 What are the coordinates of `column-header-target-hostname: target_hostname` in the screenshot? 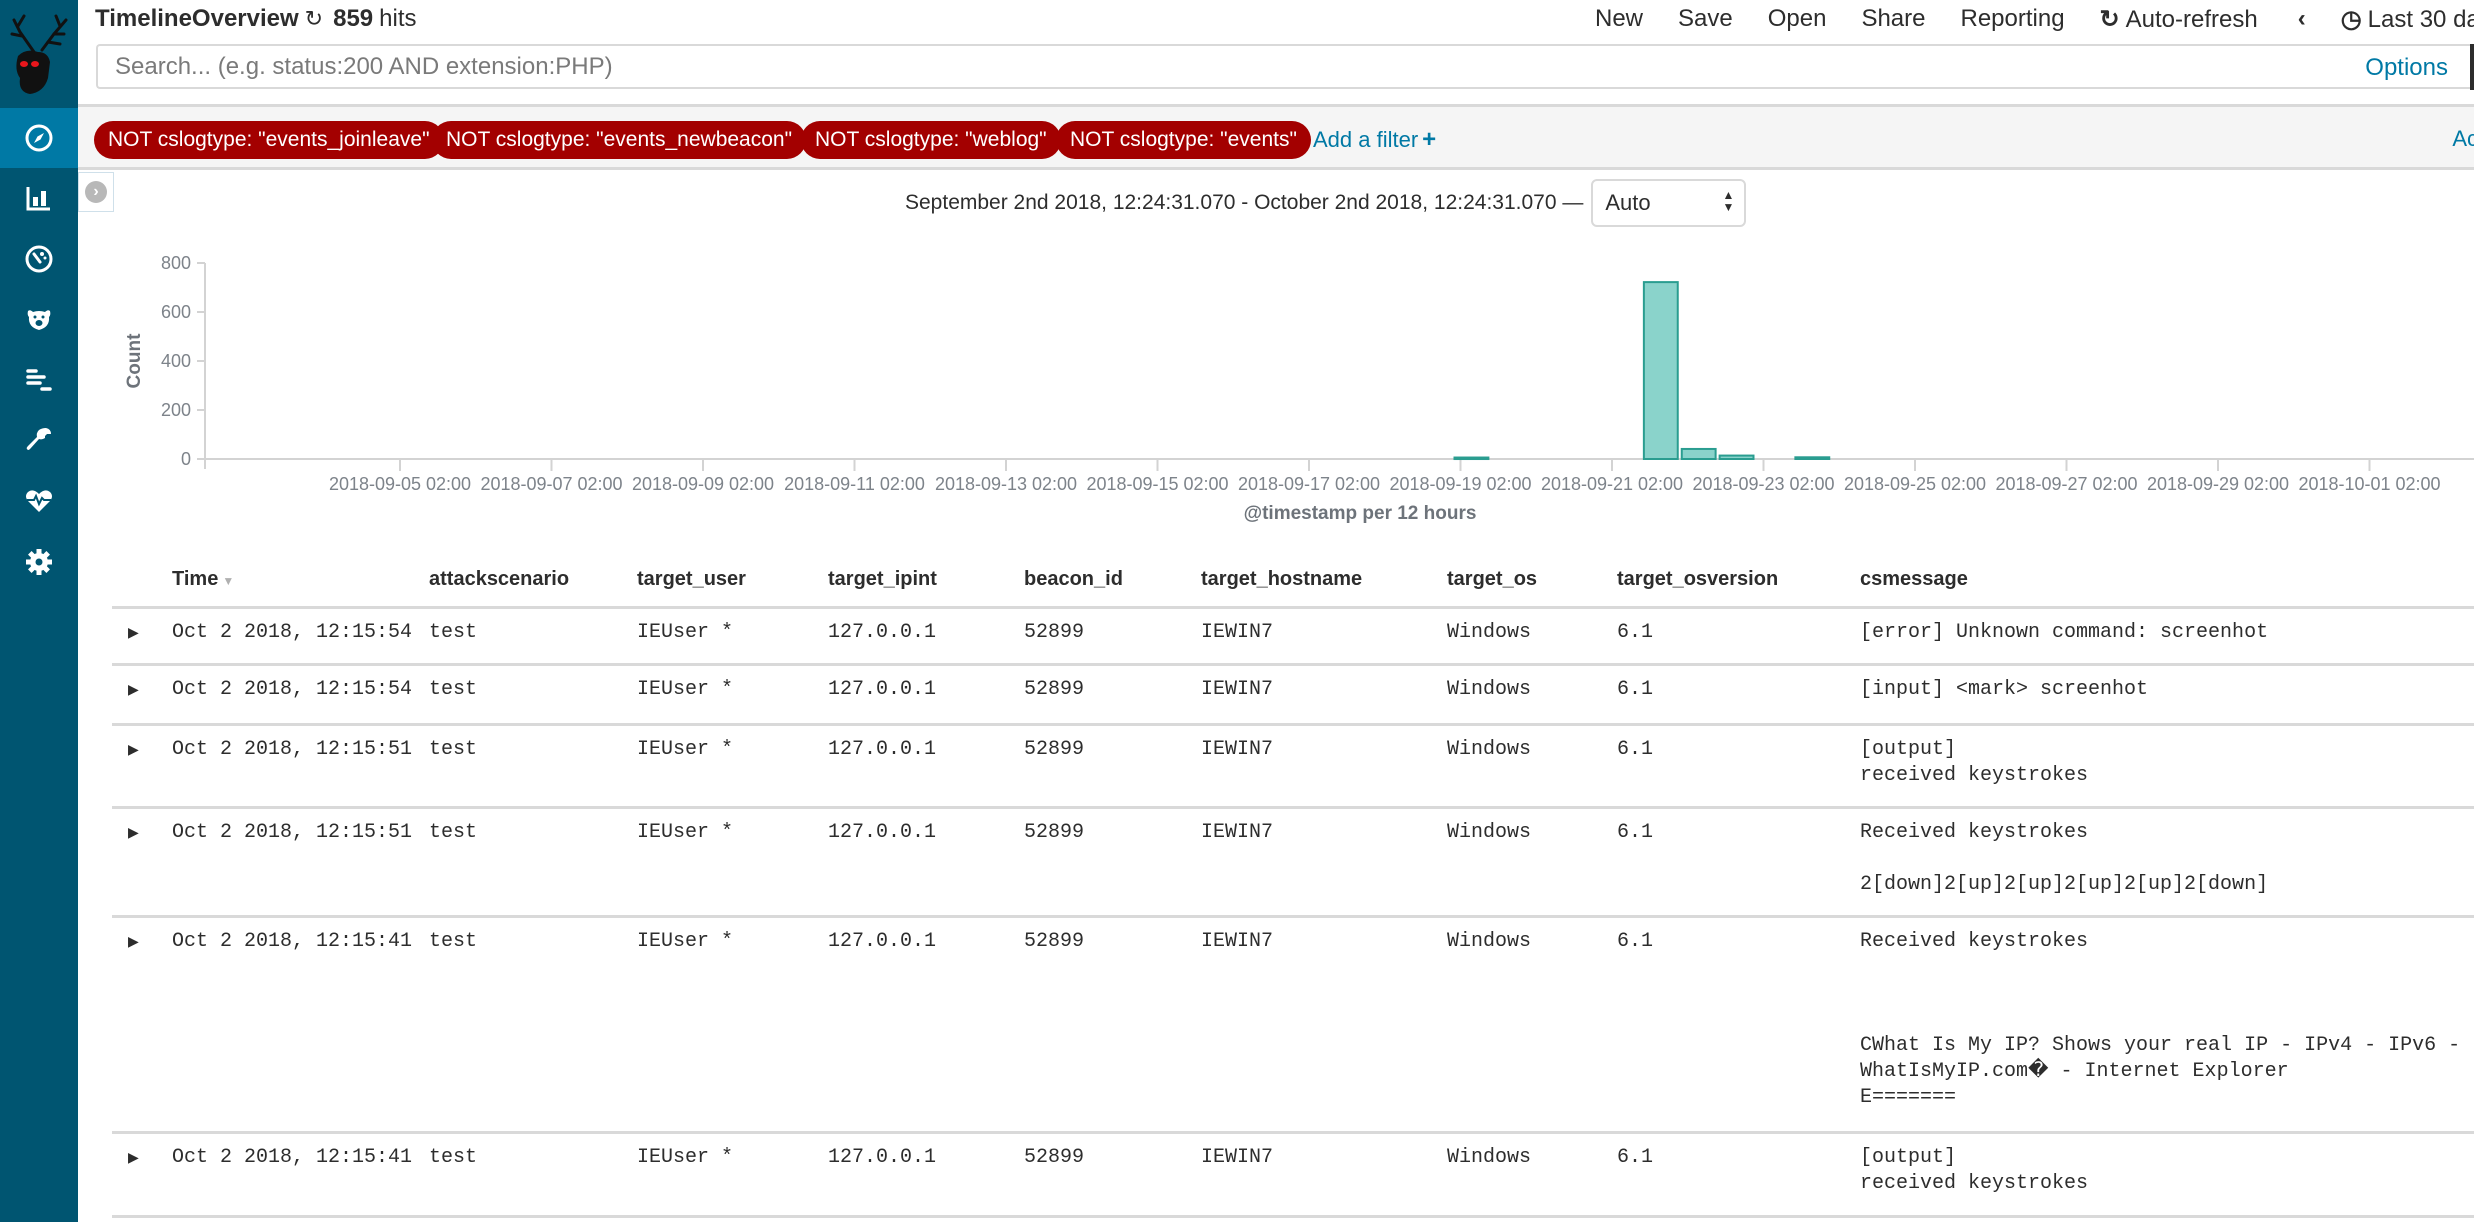 It's located at (1281, 579).